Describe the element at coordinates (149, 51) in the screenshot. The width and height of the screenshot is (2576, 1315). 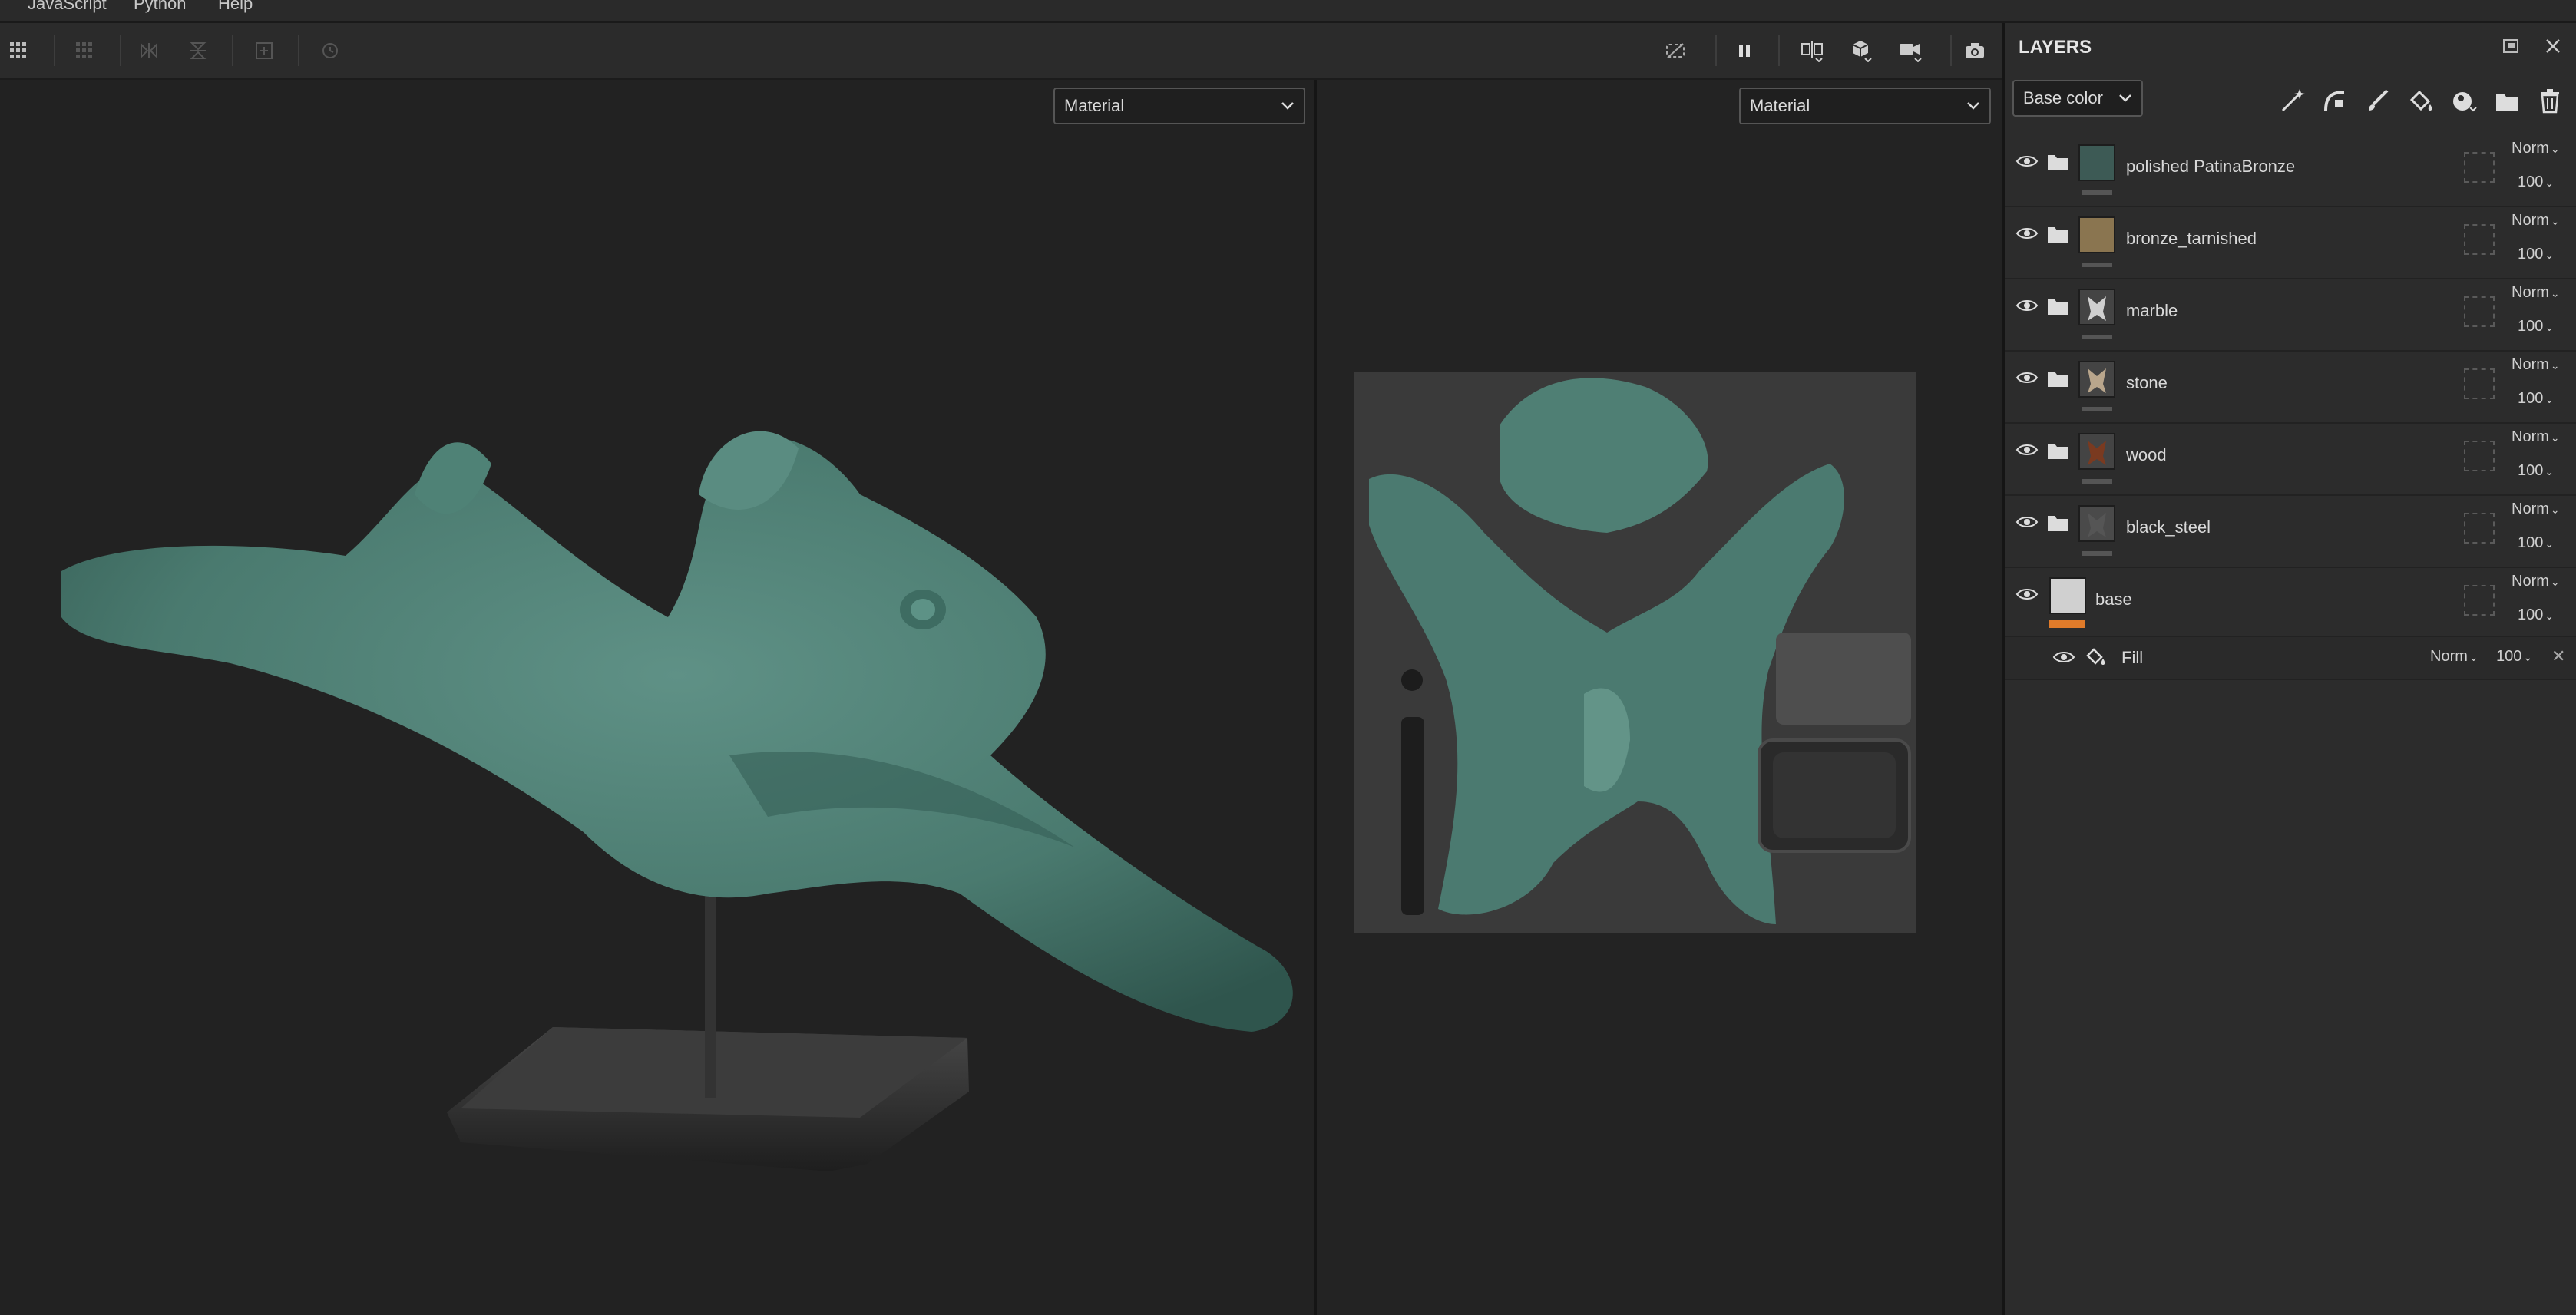
I see `symmetry-x-icon` at that location.